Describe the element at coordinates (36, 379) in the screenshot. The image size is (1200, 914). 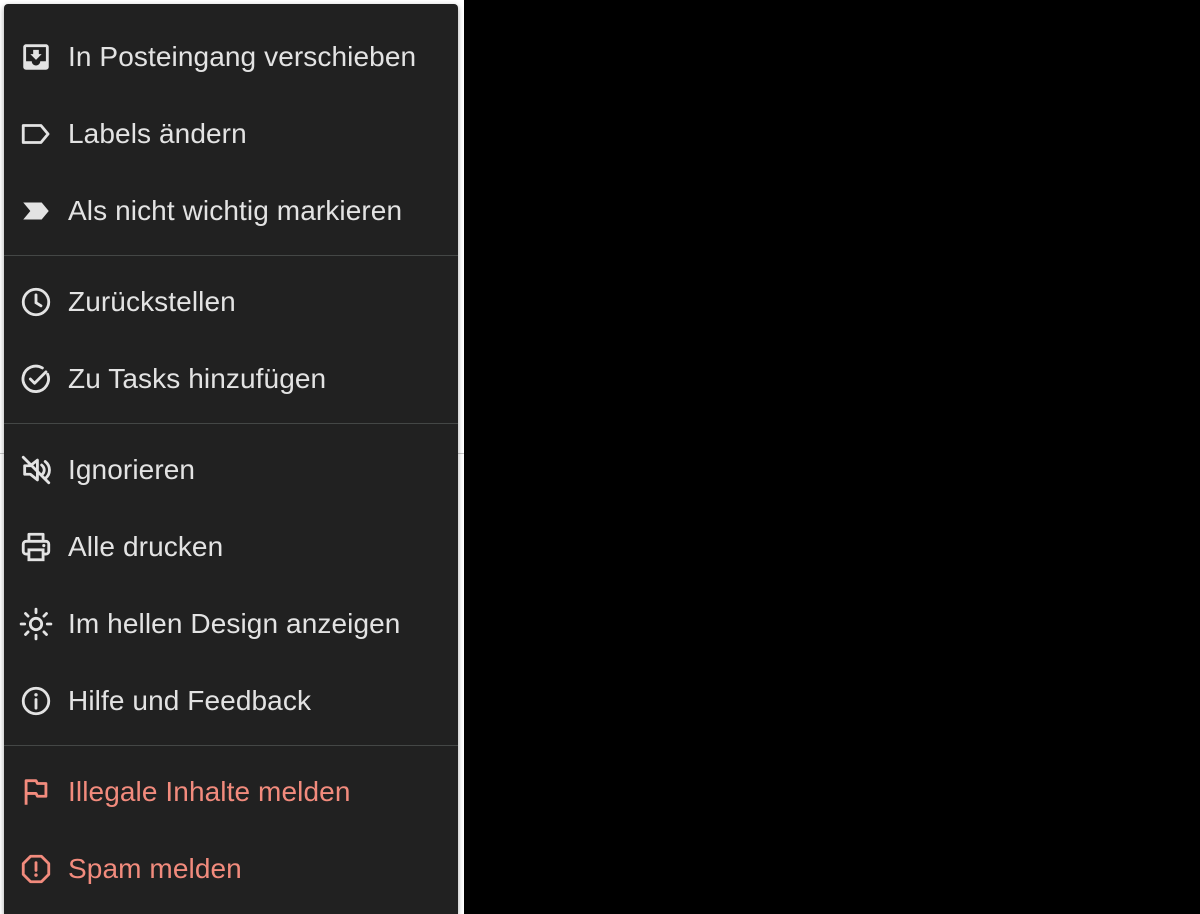
I see `add-task-icon` at that location.